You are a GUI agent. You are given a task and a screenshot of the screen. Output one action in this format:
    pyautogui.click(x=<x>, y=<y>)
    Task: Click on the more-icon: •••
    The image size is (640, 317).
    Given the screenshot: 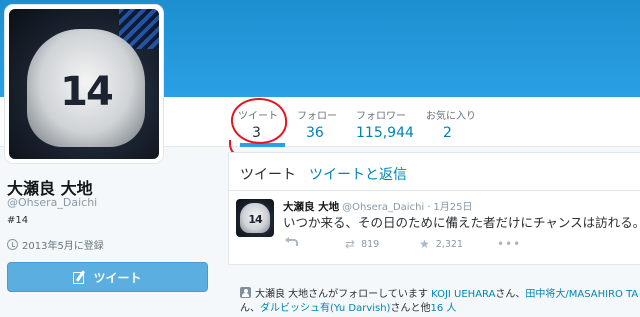 What is the action you would take?
    pyautogui.click(x=509, y=244)
    